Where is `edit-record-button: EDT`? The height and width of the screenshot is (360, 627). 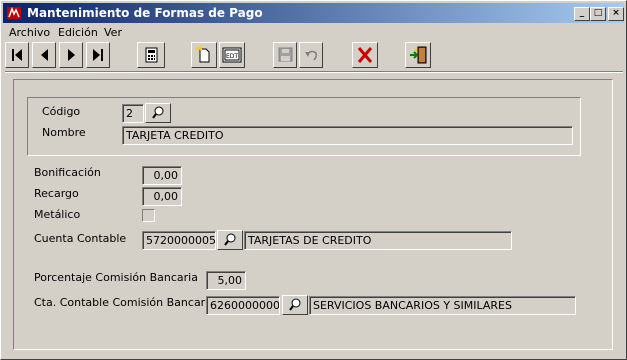
edit-record-button: EDT is located at coordinates (232, 55).